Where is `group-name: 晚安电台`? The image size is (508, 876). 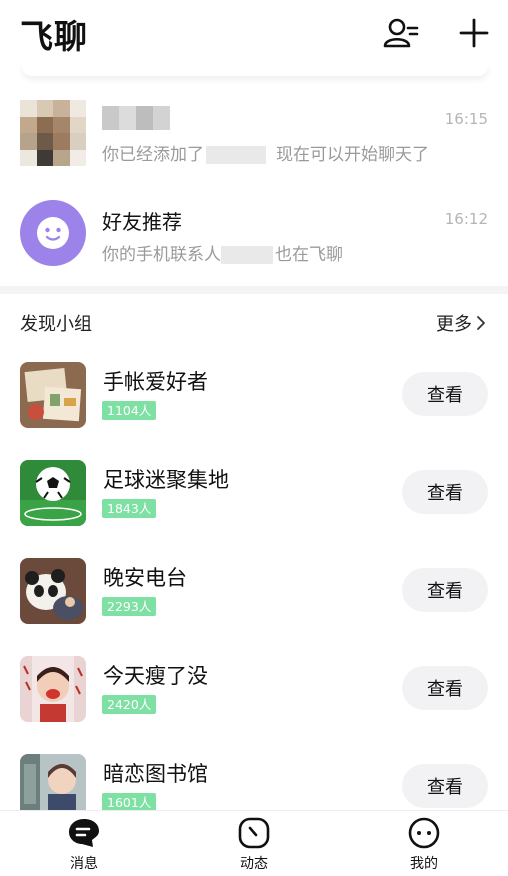 group-name: 晚安电台 is located at coordinates (145, 578).